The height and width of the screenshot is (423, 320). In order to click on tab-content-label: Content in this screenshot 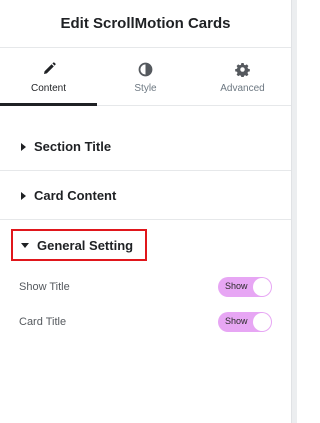, I will do `click(48, 88)`.